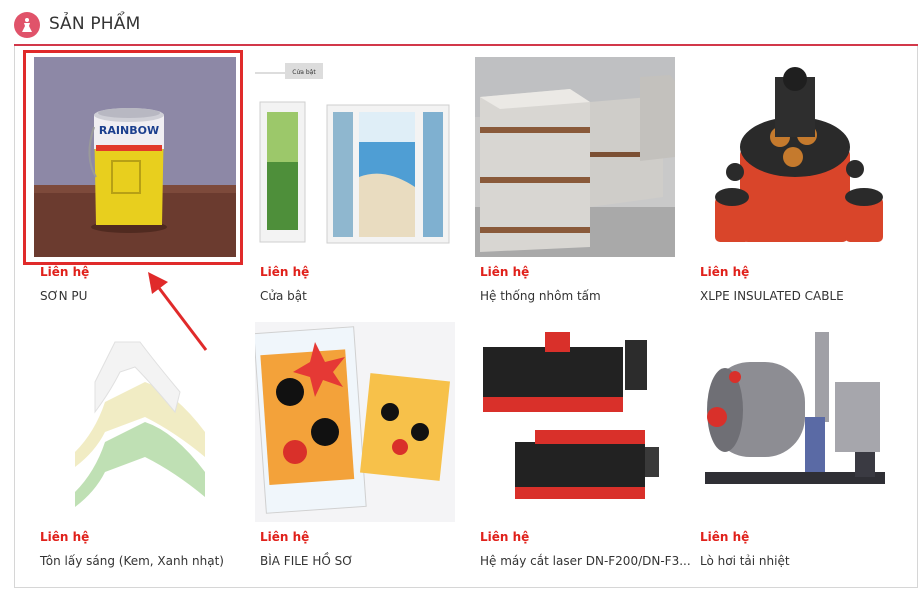  I want to click on product-name: SƠN PU, so click(63, 296).